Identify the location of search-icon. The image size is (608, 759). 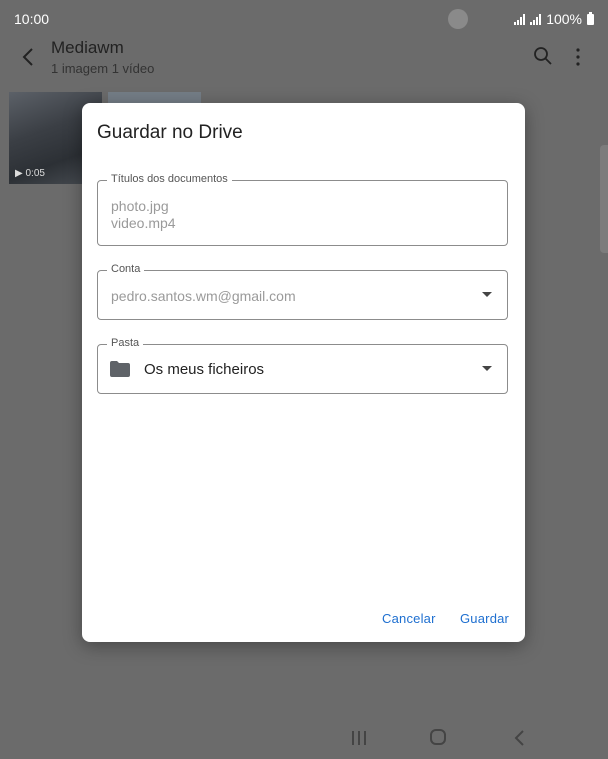
(543, 56).